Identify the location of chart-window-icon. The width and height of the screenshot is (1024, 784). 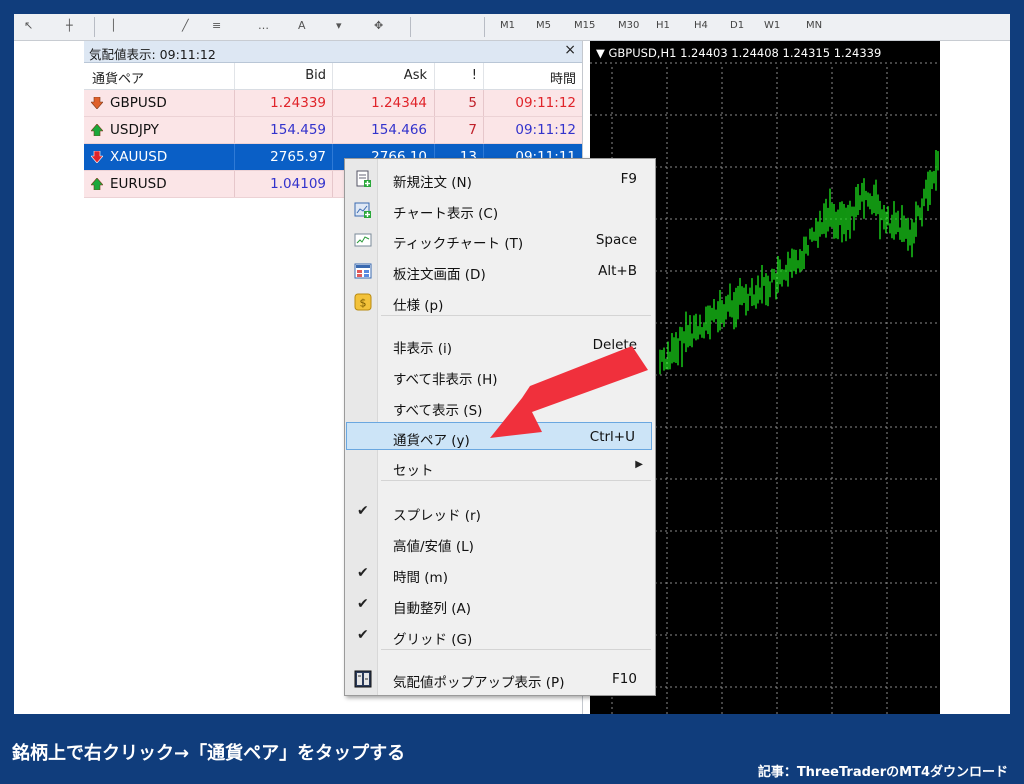
(362, 210).